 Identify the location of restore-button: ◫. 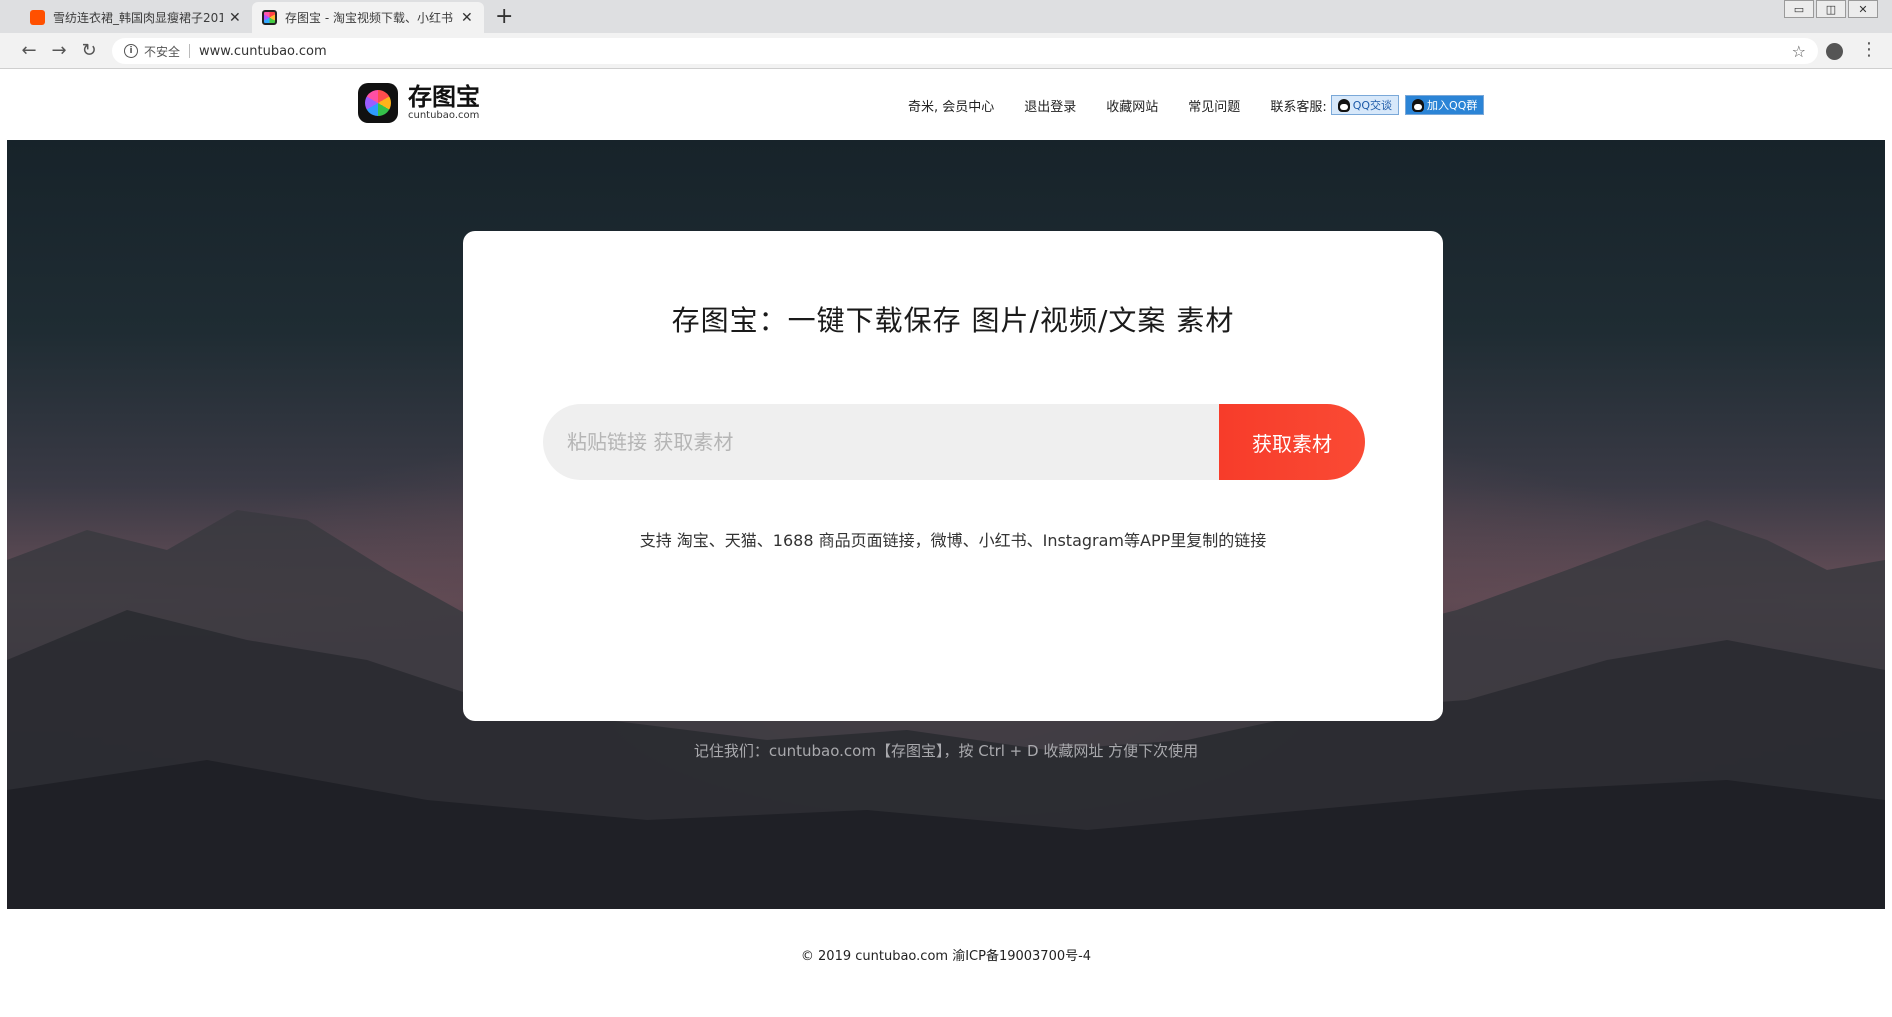
(1831, 9).